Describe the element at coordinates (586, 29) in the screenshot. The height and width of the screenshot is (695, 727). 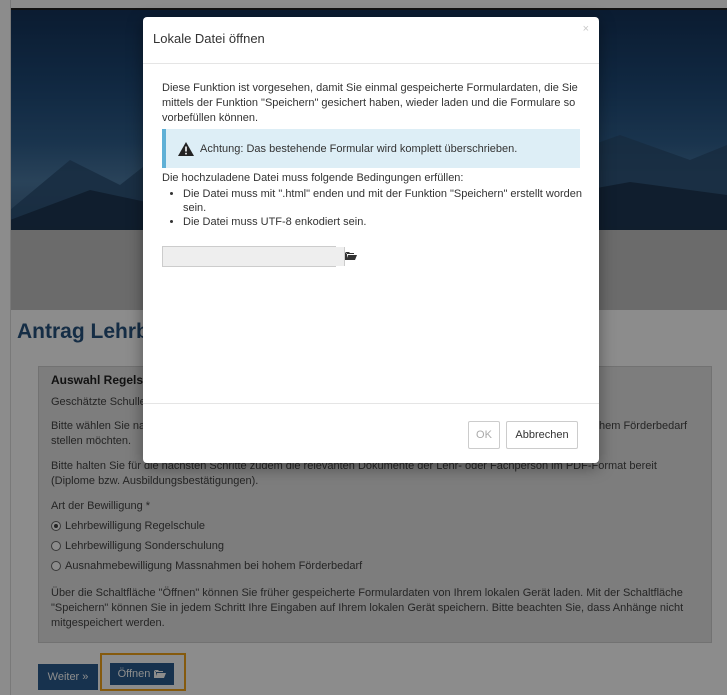
I see `close-icon: ×` at that location.